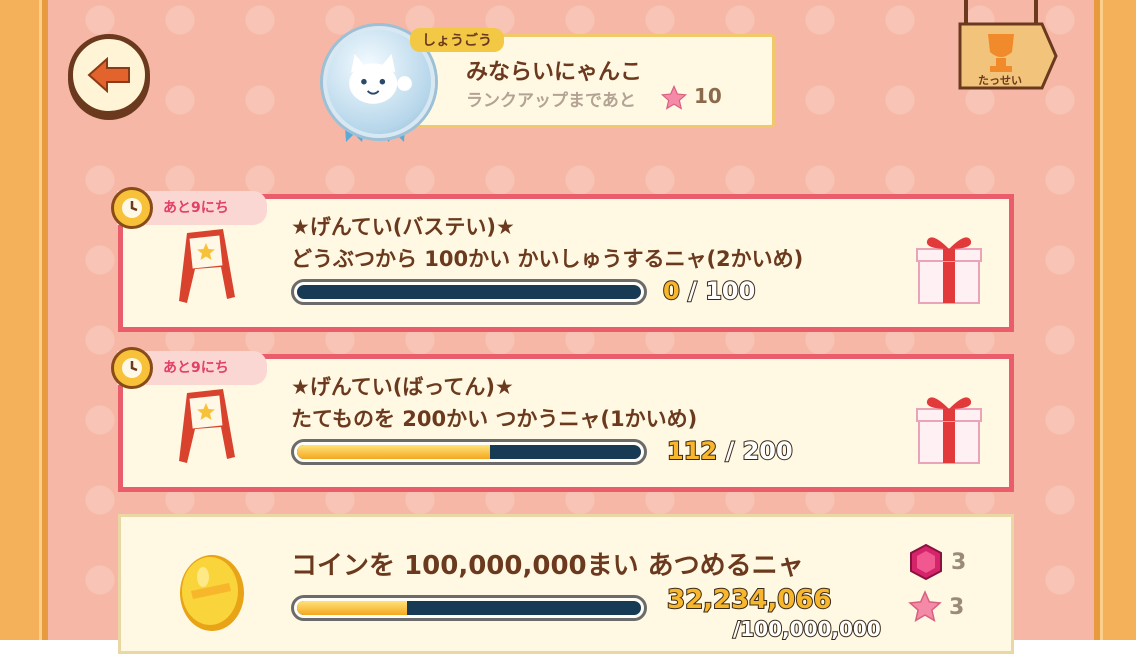  Describe the element at coordinates (547, 566) in the screenshot. I see `coin-mission-title: コインを 100,000,000まい あつめるニャ` at that location.